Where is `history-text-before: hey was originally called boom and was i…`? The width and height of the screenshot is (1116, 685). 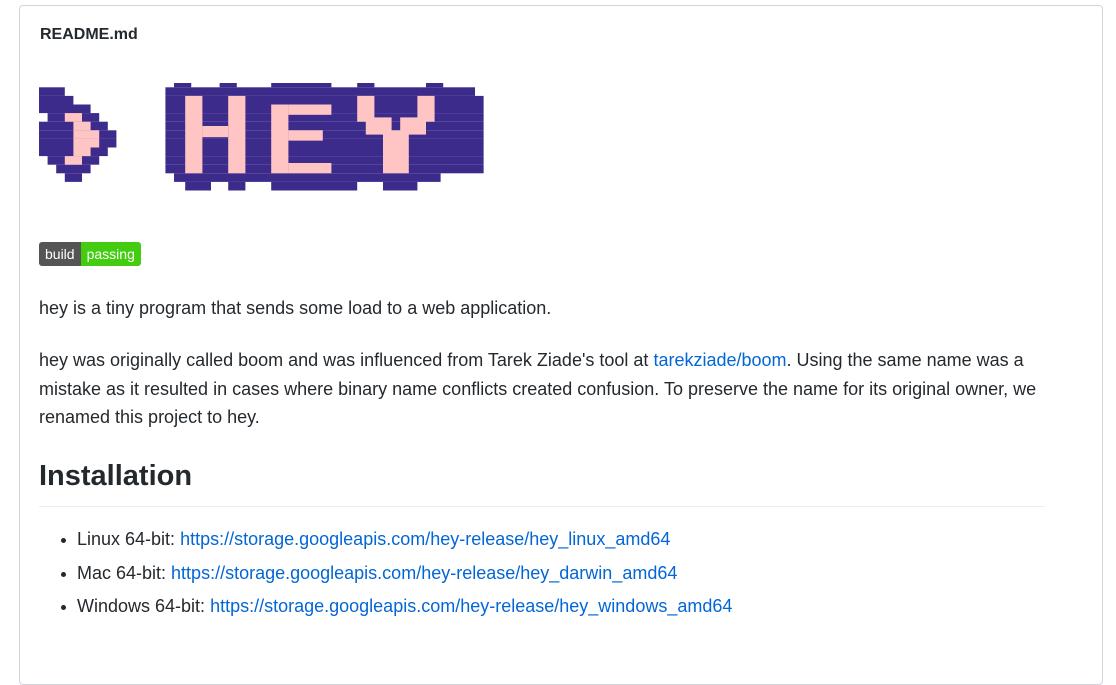
history-text-before: hey was originally called boom and was i… is located at coordinates (346, 360).